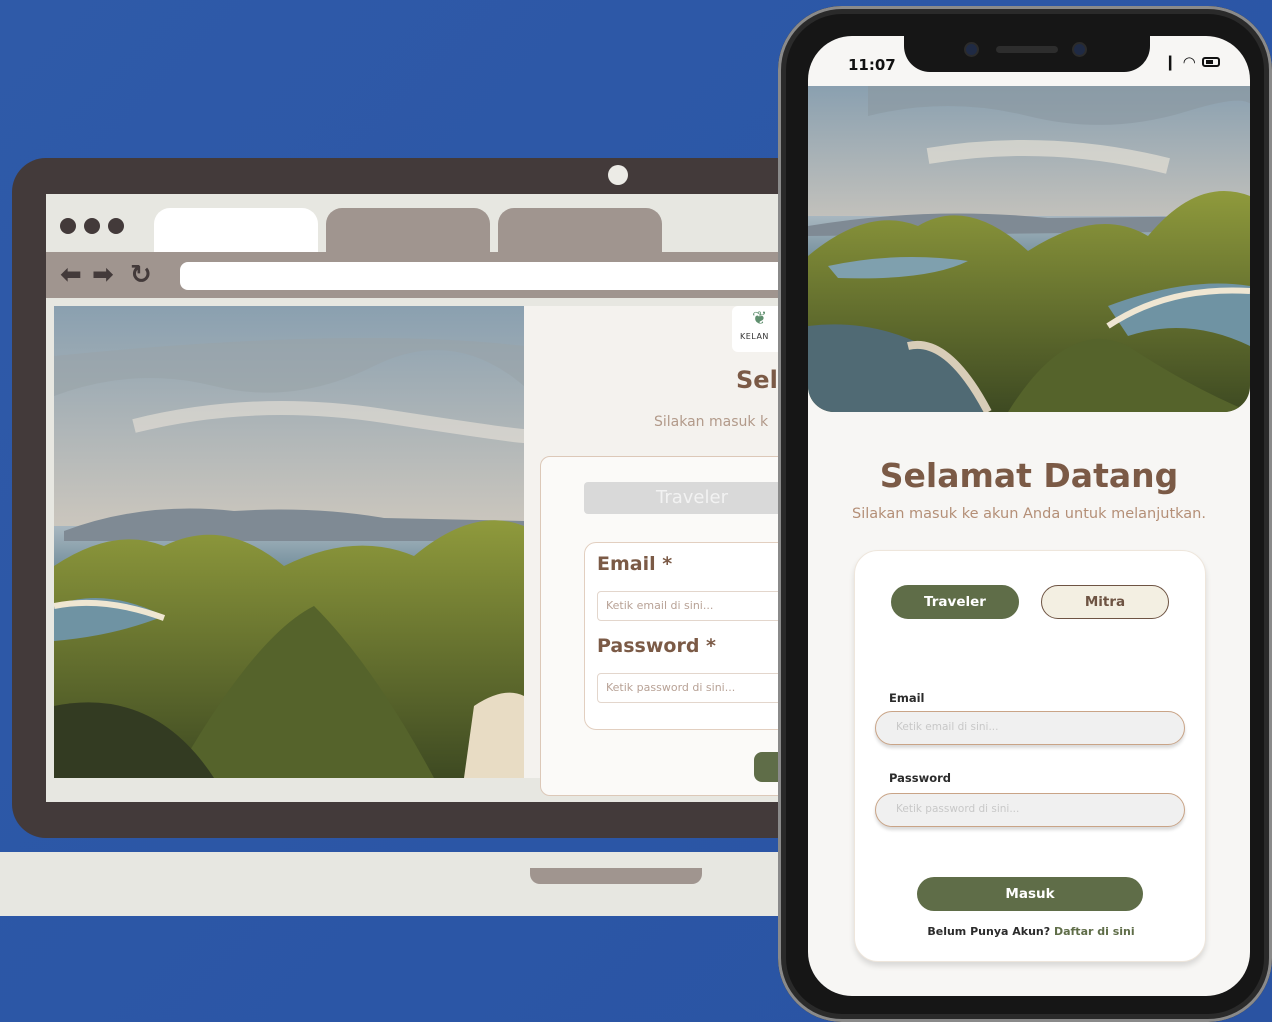 The width and height of the screenshot is (1272, 1022). What do you see at coordinates (1027, 49) in the screenshot?
I see `speaker-grille` at bounding box center [1027, 49].